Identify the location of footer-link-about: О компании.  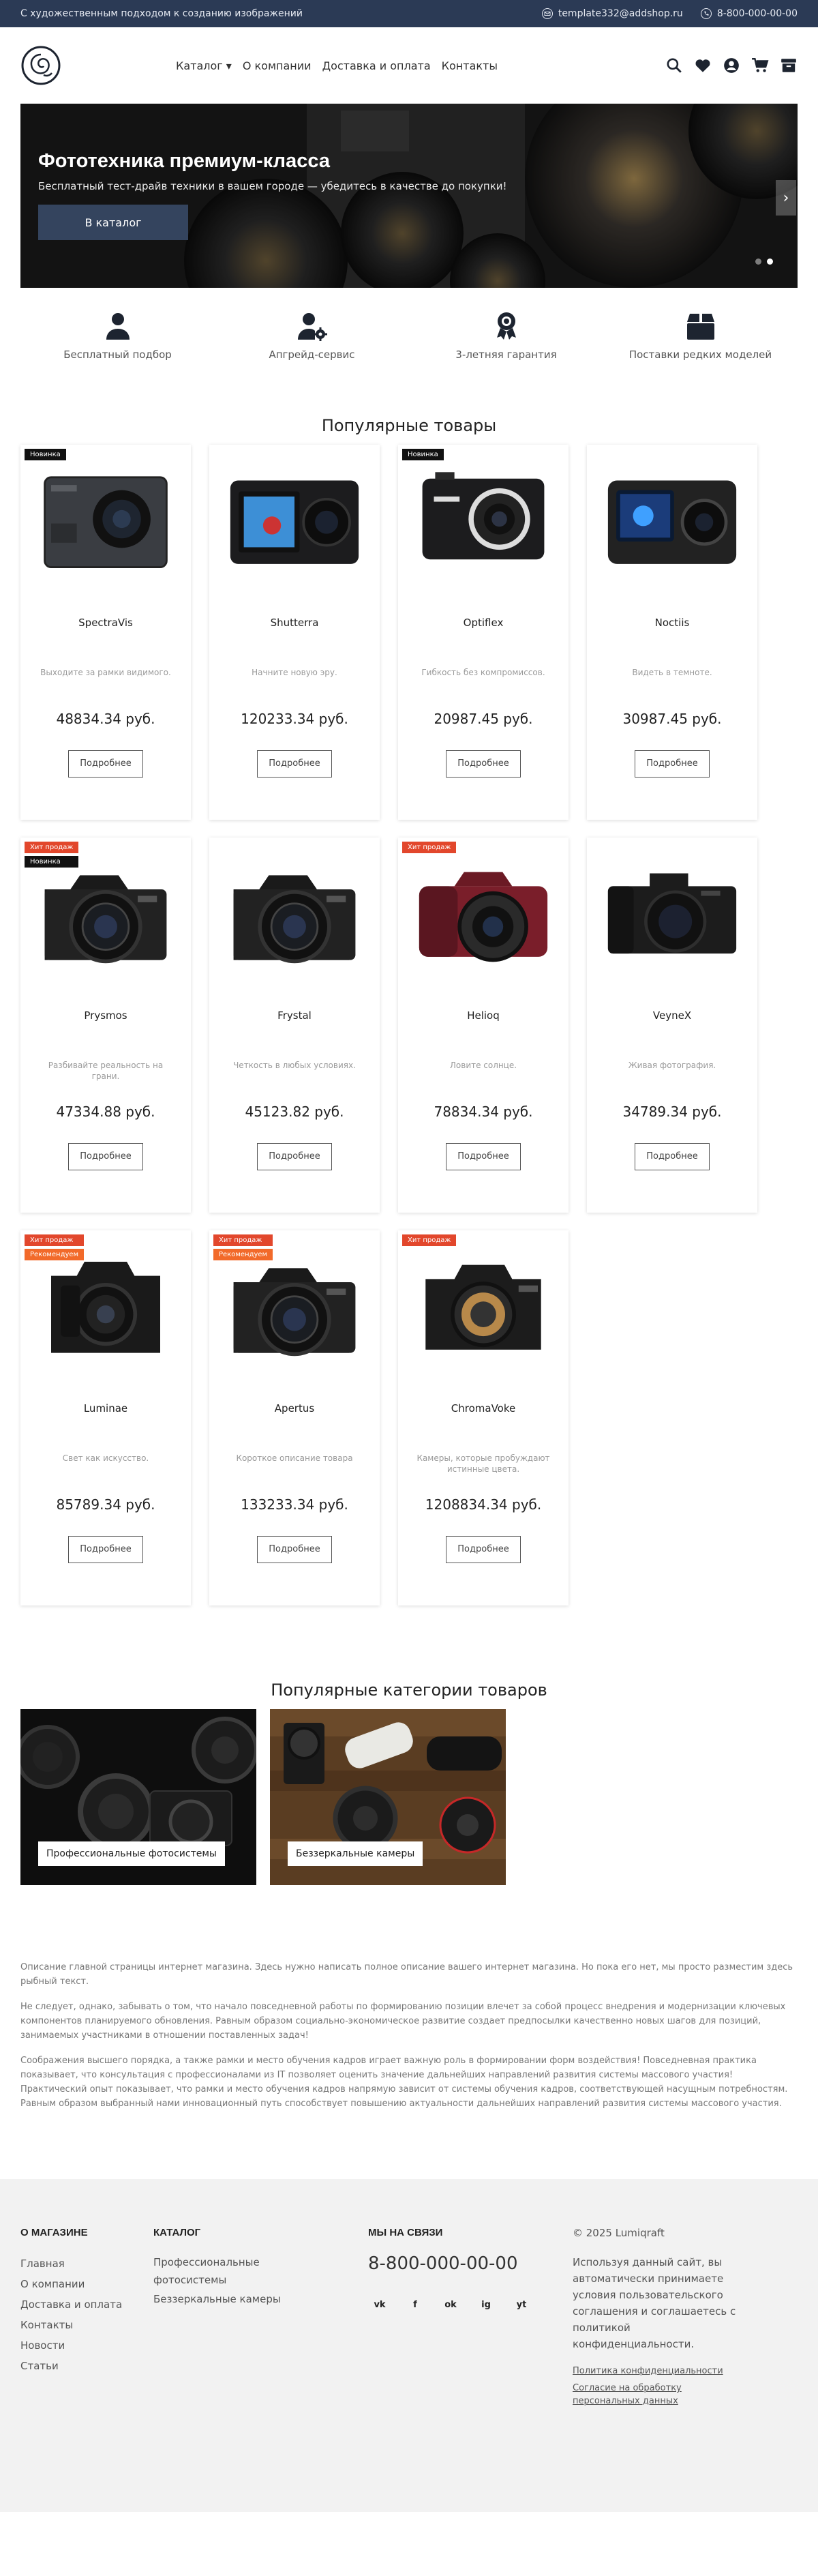
(87, 2284).